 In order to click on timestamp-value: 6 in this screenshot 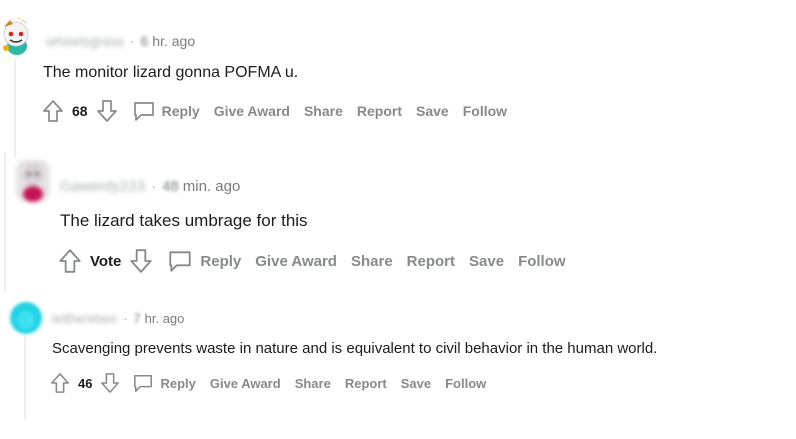, I will do `click(144, 41)`.